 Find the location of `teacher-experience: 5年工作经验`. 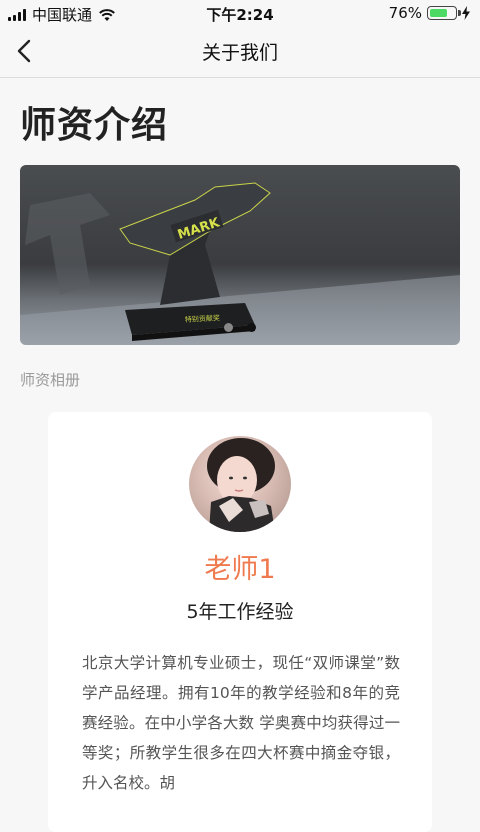

teacher-experience: 5年工作经验 is located at coordinates (240, 612).